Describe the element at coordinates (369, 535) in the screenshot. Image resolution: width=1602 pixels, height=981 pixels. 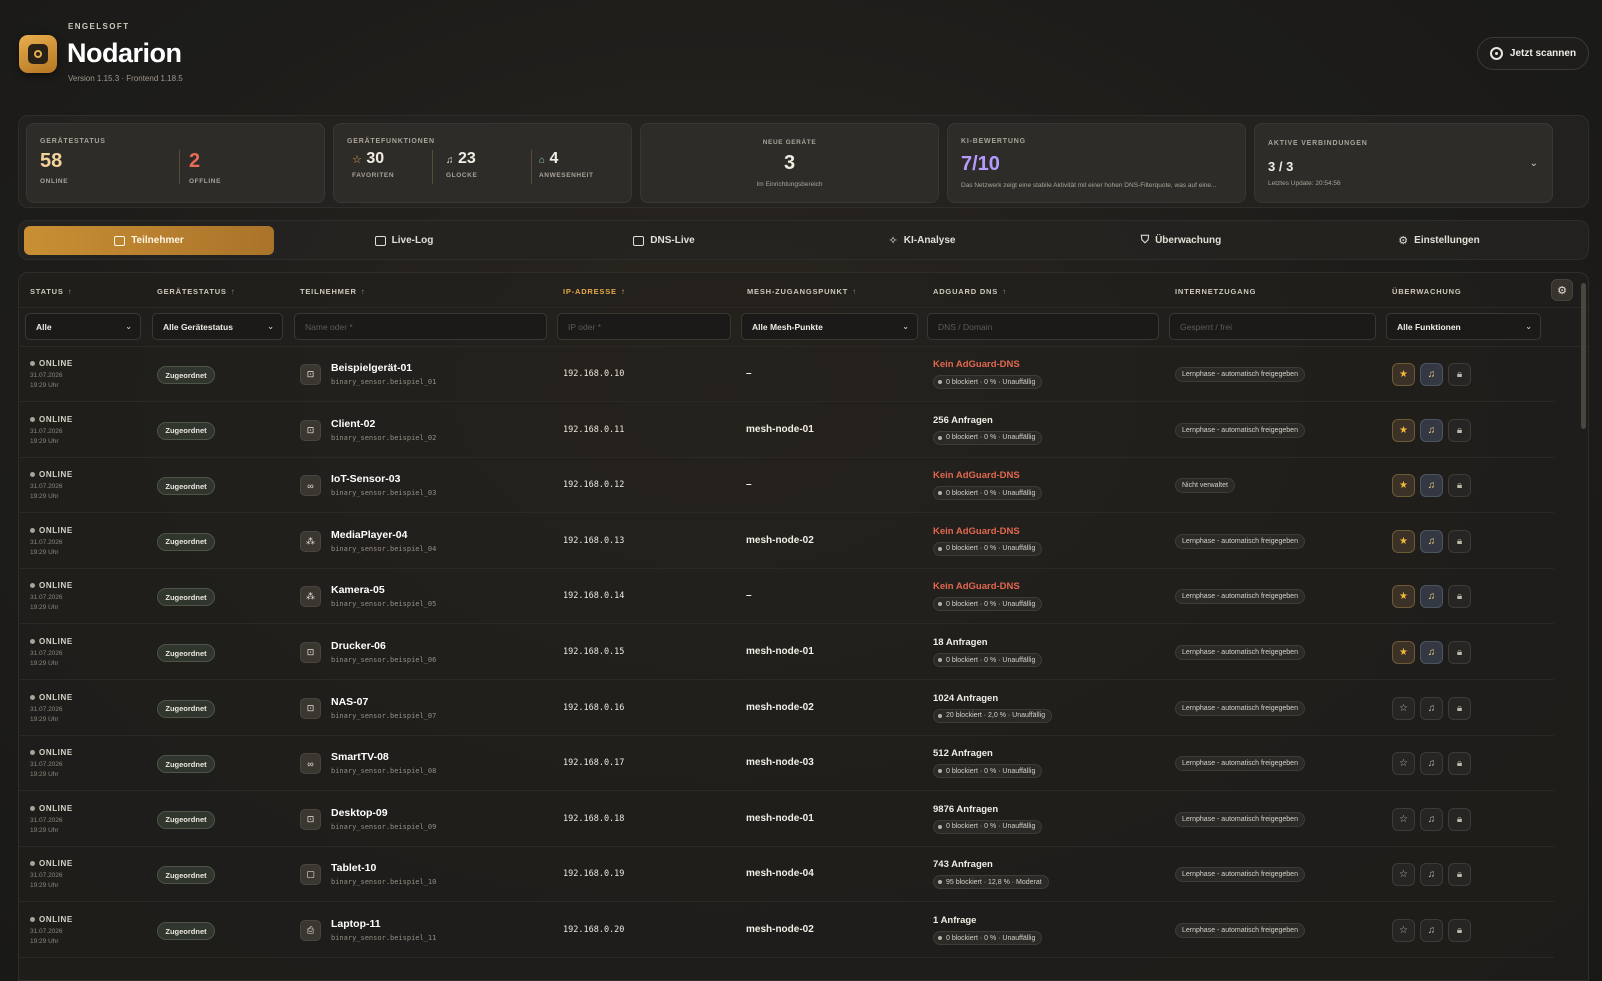
I see `device-name: MediaPlayer-04` at that location.